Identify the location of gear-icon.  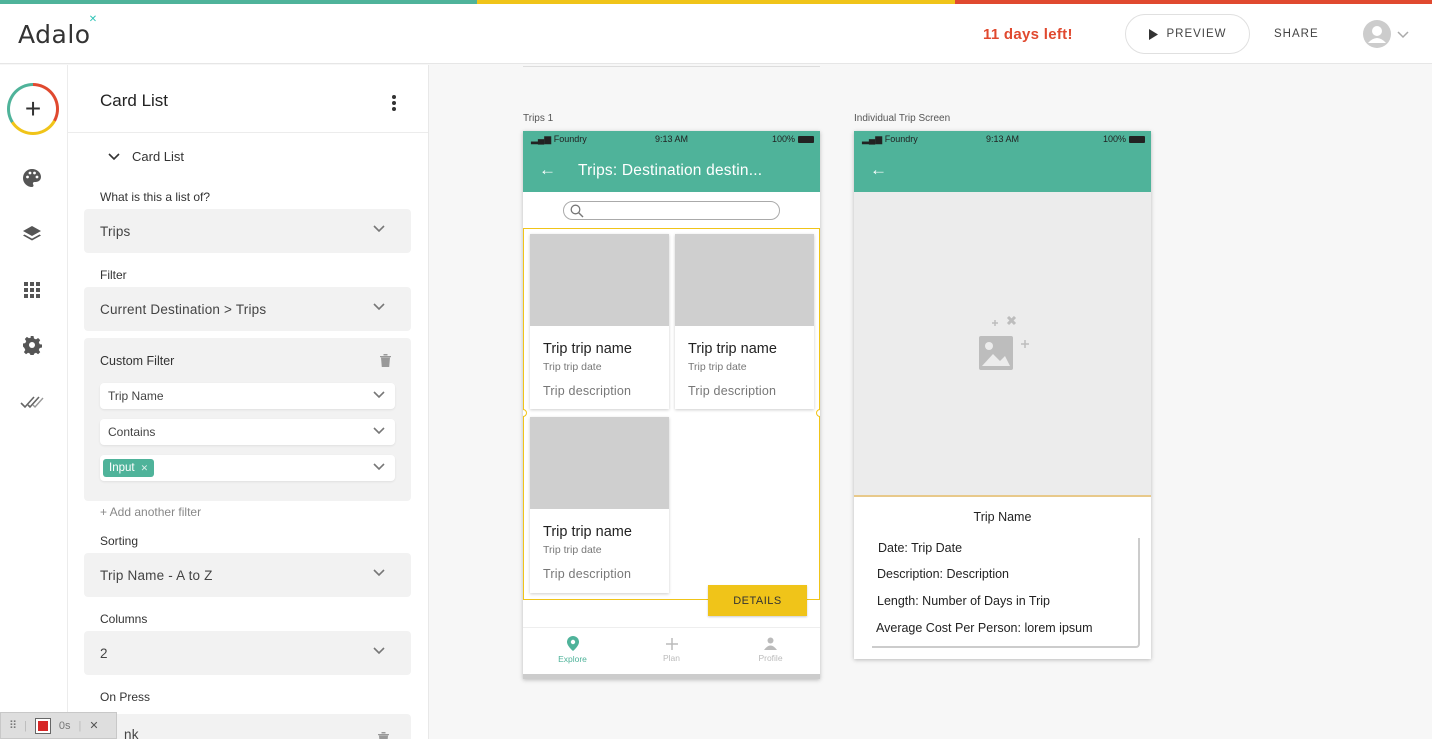
(32, 345).